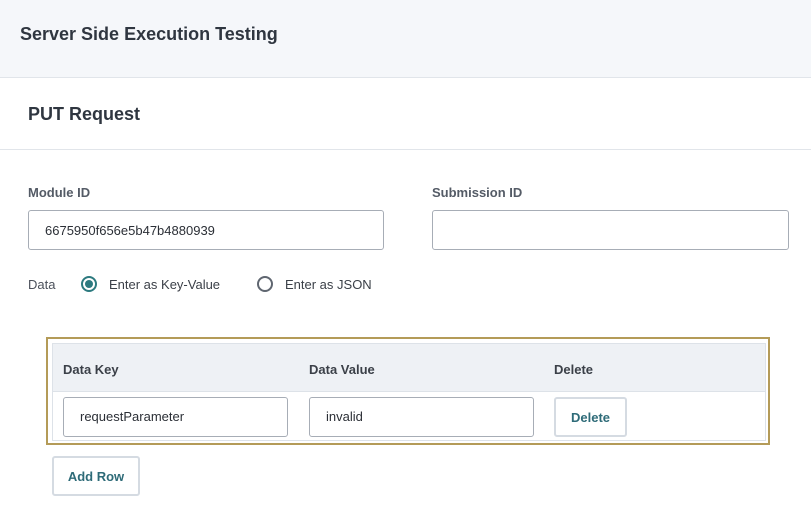 Image resolution: width=811 pixels, height=510 pixels. I want to click on delete-row-button: Delete, so click(590, 417).